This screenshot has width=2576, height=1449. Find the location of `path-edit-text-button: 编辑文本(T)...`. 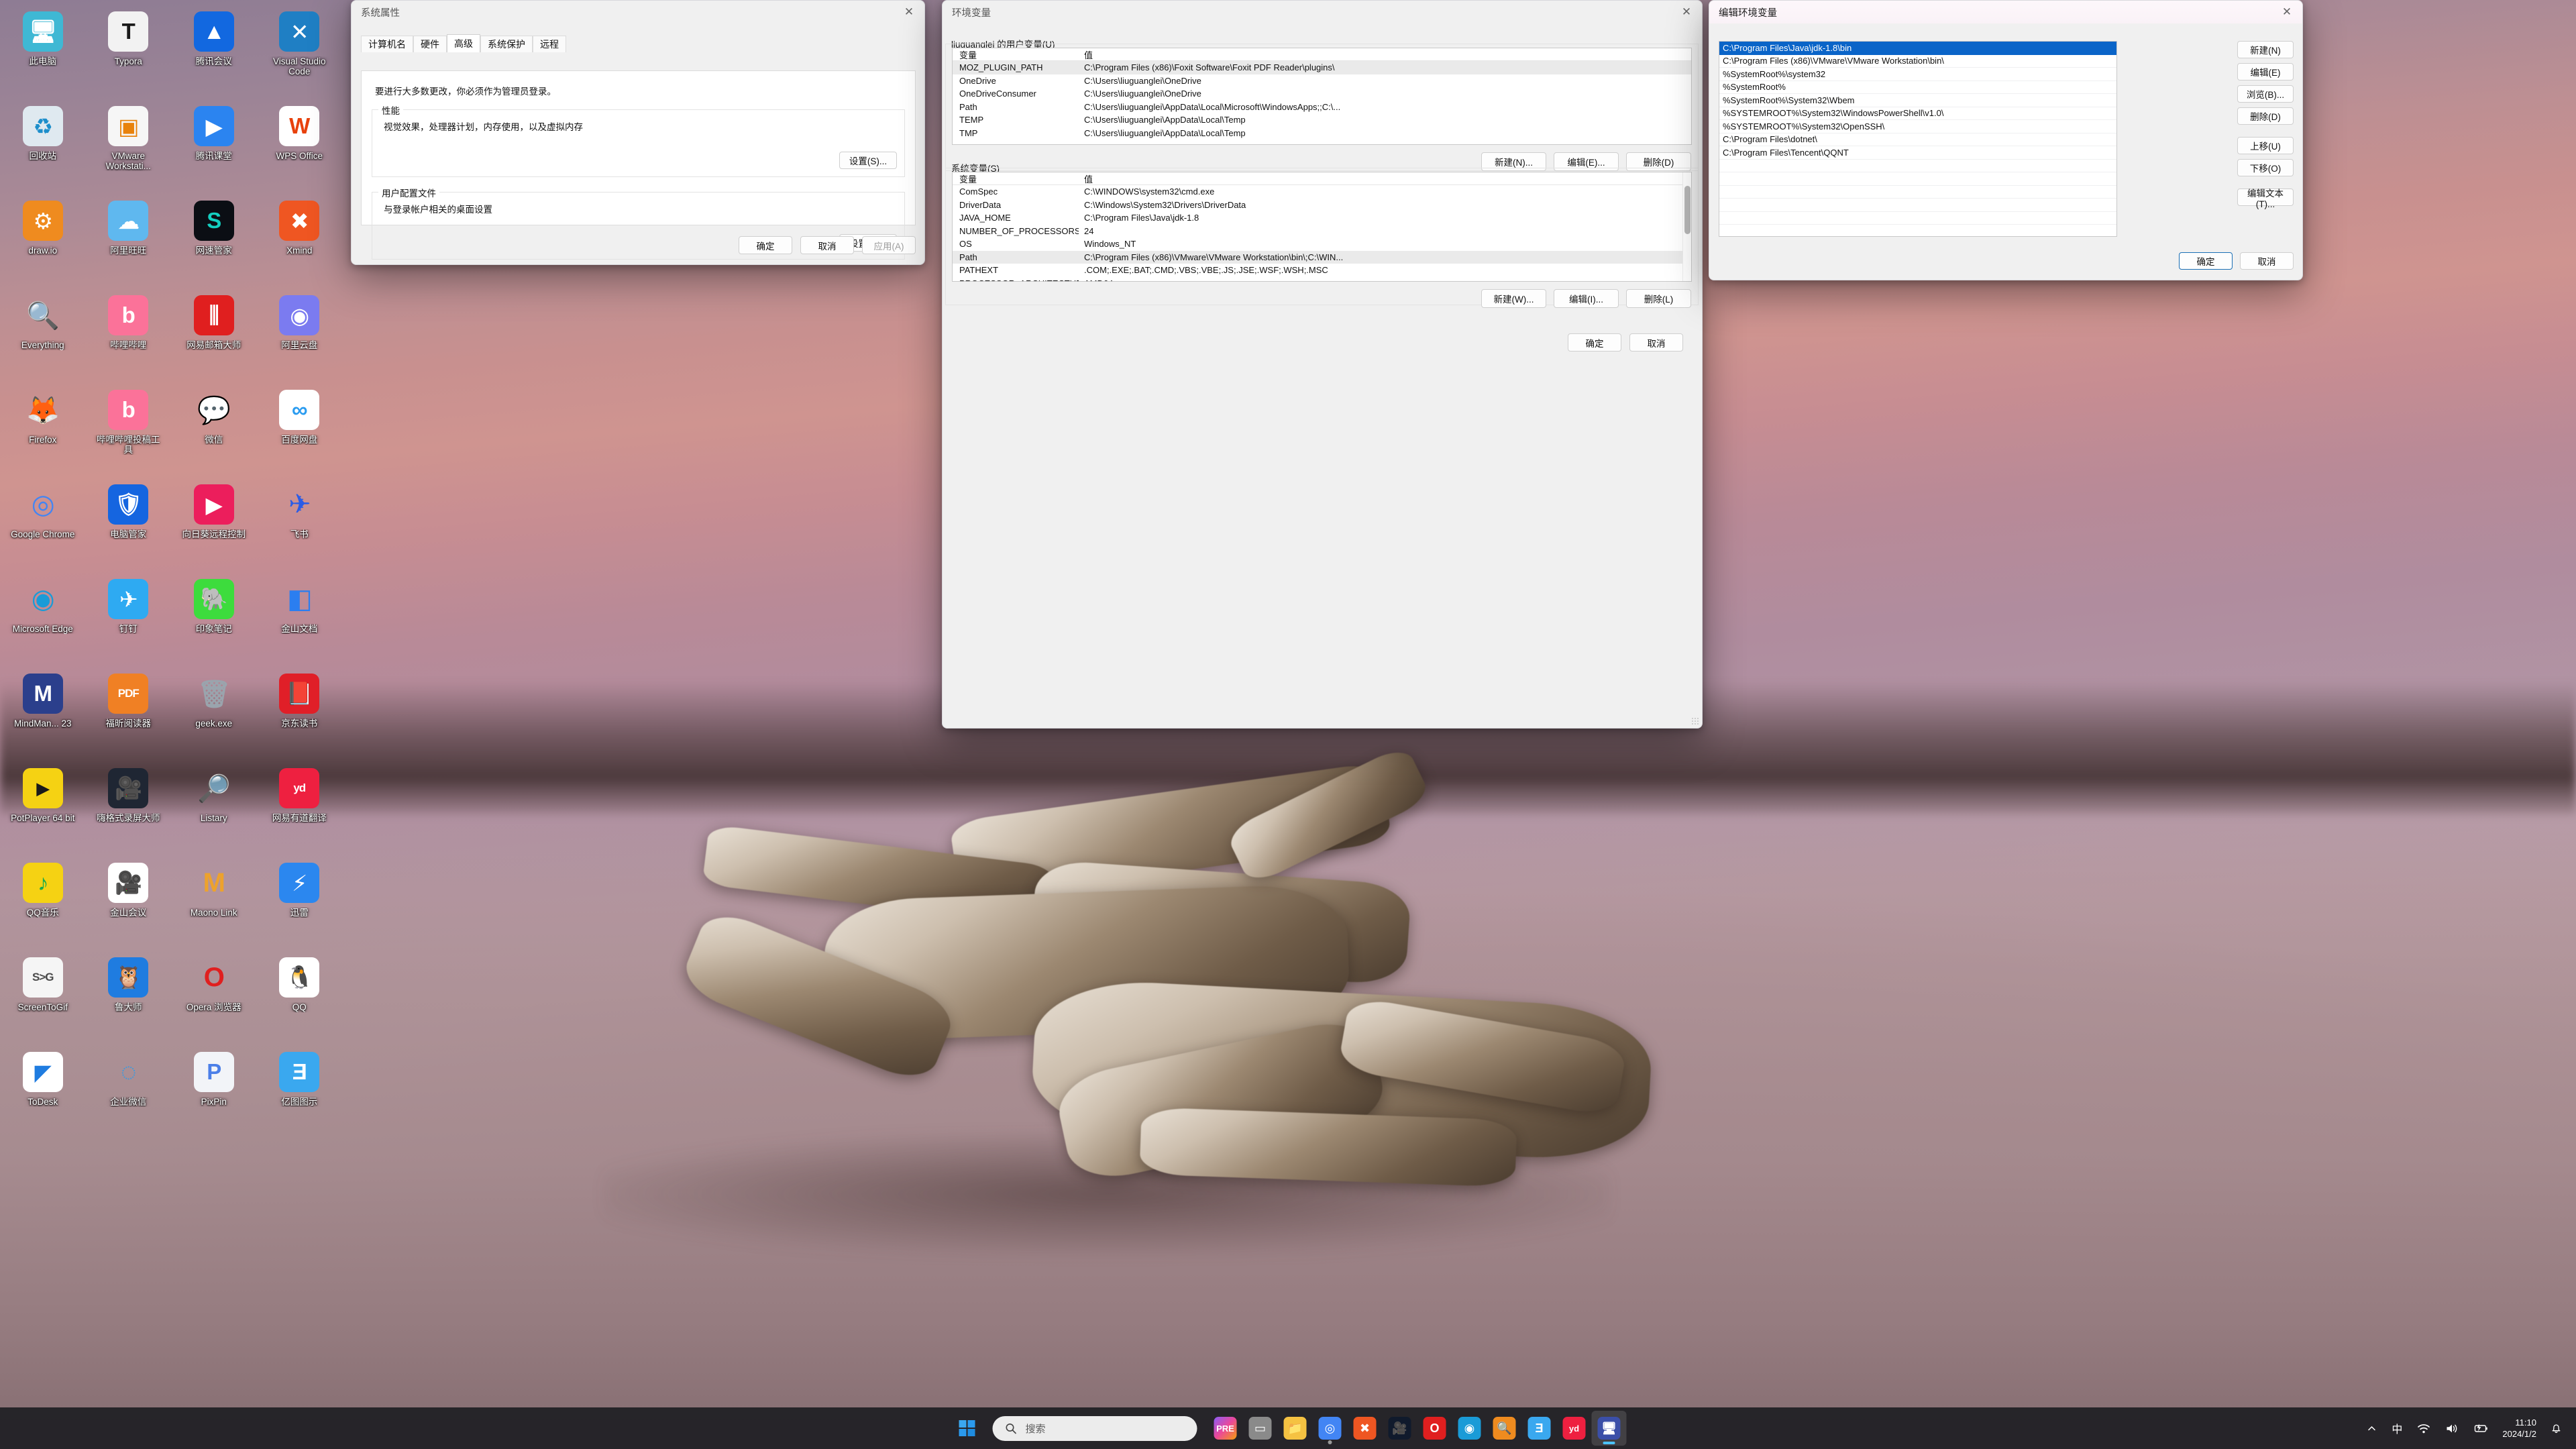

path-edit-text-button: 编辑文本(T)... is located at coordinates (2265, 199).